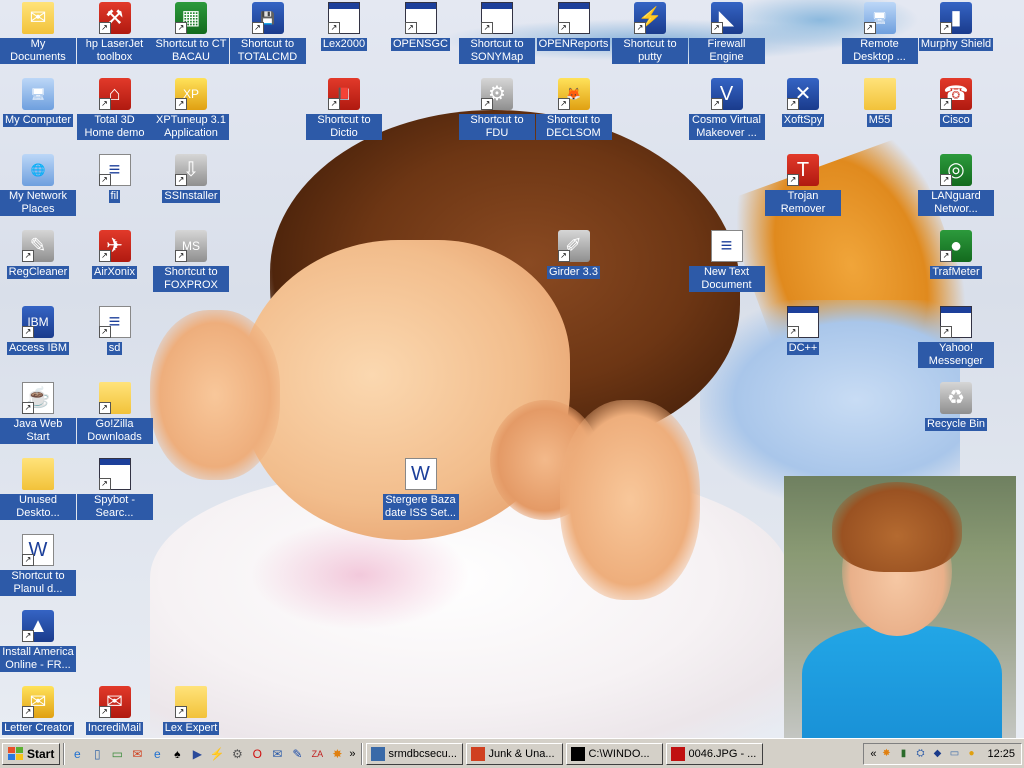 Image resolution: width=1024 pixels, height=768 pixels. Describe the element at coordinates (197, 754) in the screenshot. I see `media-quicklaunch-icon: ▶` at that location.